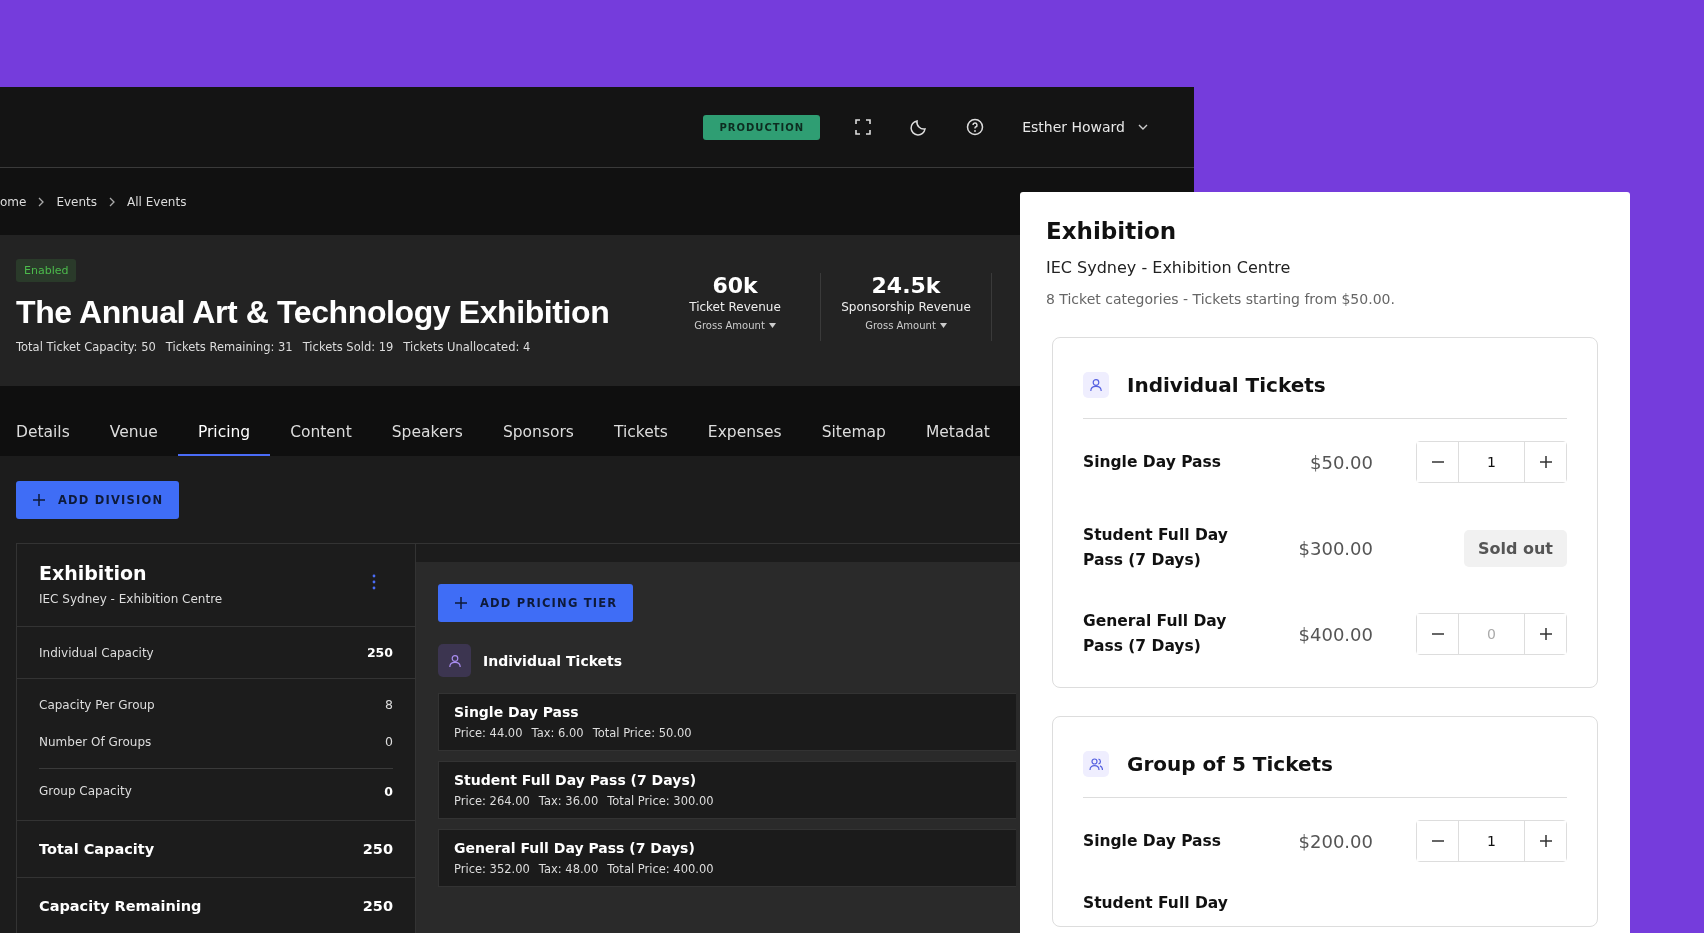 The width and height of the screenshot is (1704, 933). What do you see at coordinates (863, 127) in the screenshot?
I see `fullscreen-icon` at bounding box center [863, 127].